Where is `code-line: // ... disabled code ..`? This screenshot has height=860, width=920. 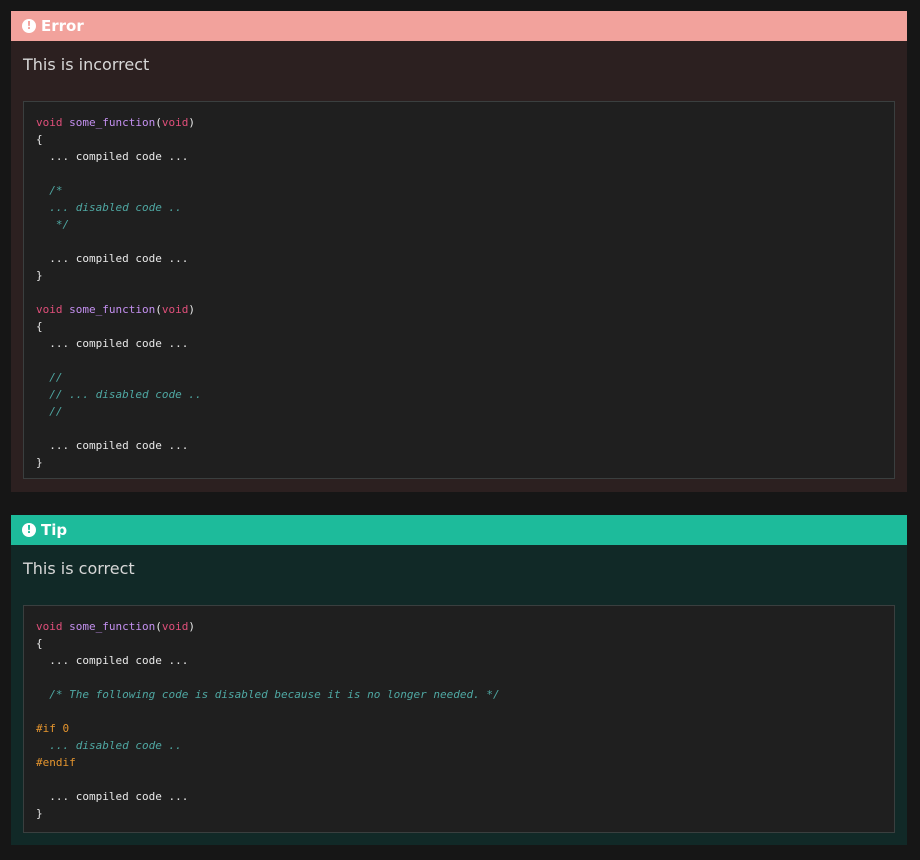
code-line: // ... disabled code .. is located at coordinates (459, 394).